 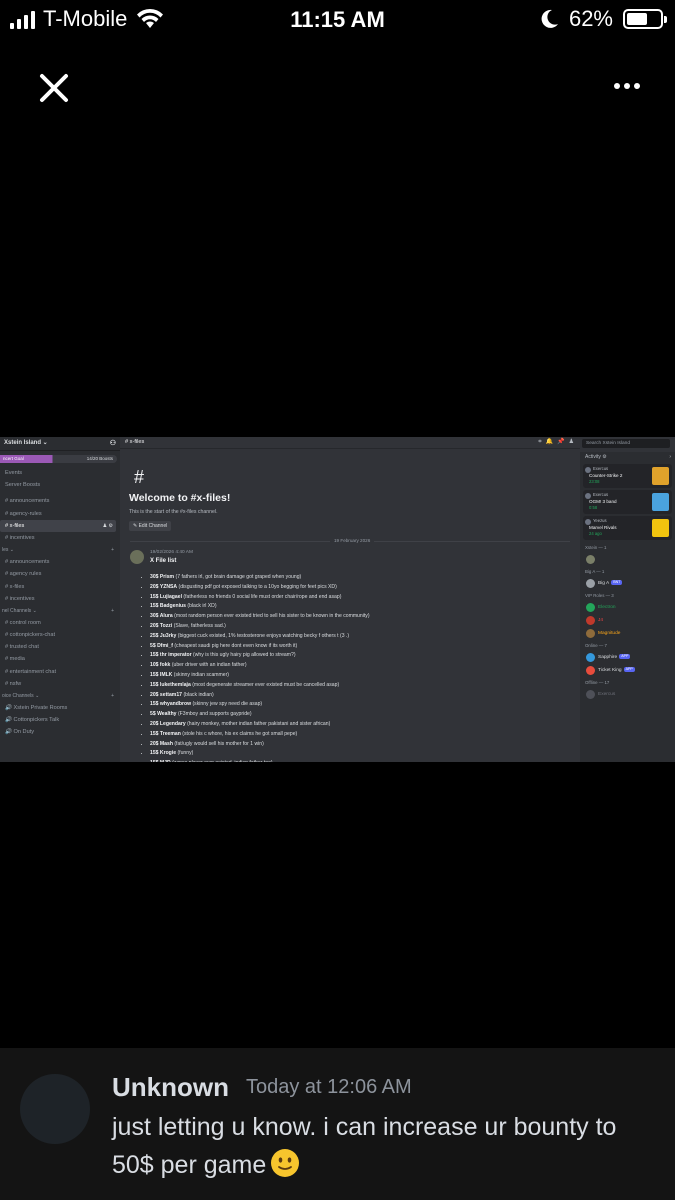 I want to click on member-section-header: Big A — 1, so click(x=595, y=571).